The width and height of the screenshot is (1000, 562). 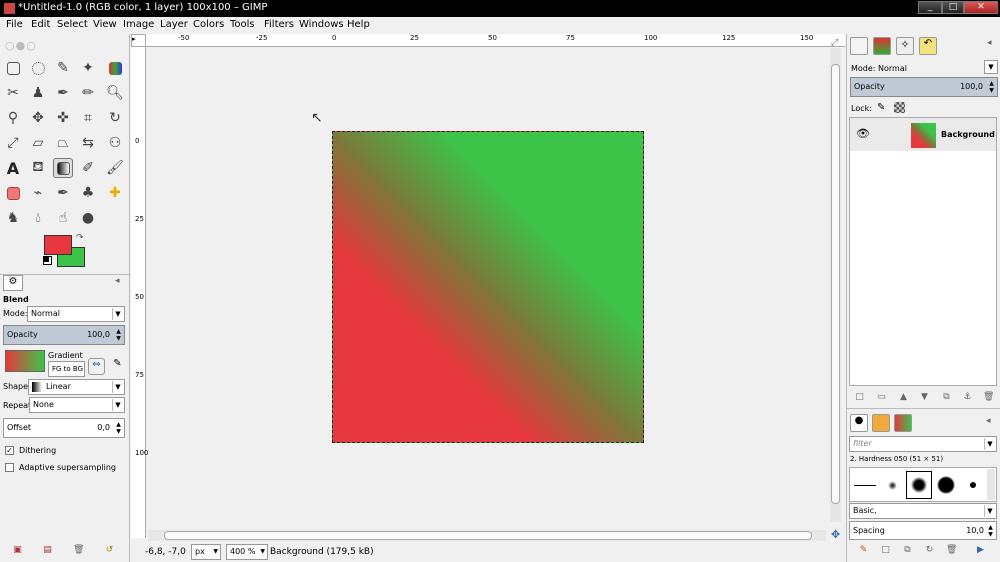 I want to click on menu-colors: Colors, so click(x=208, y=24).